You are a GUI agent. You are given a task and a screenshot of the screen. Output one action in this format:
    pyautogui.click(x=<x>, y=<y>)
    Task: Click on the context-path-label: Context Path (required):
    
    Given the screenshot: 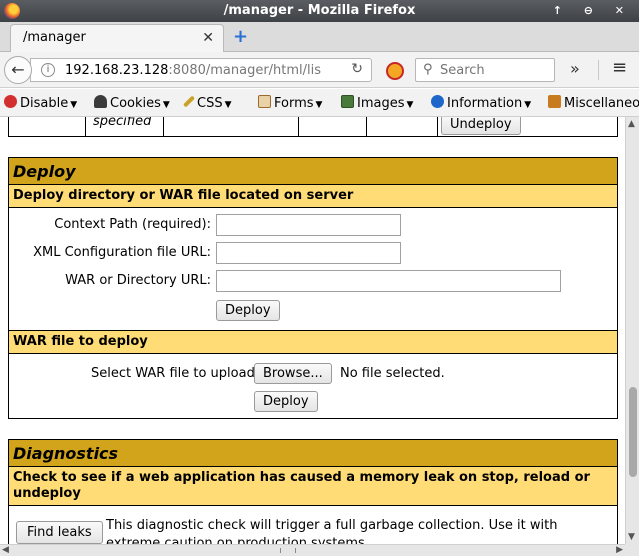 What is the action you would take?
    pyautogui.click(x=132, y=224)
    